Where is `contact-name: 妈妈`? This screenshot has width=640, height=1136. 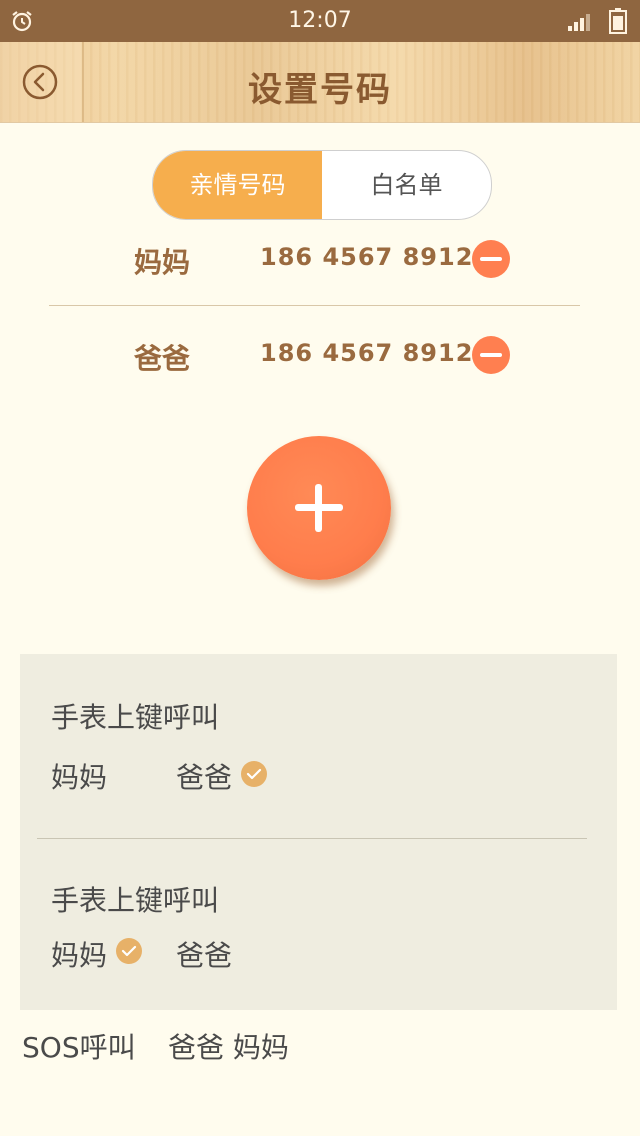
contact-name: 妈妈 is located at coordinates (162, 262).